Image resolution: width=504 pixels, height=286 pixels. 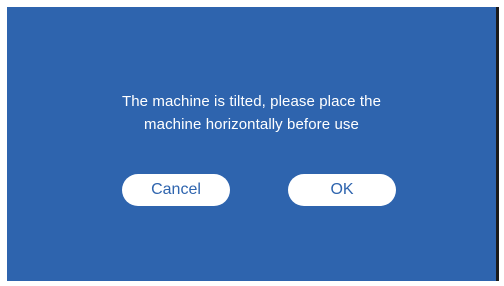 What do you see at coordinates (251, 124) in the screenshot?
I see `message-line-2: machine horizontally before use` at bounding box center [251, 124].